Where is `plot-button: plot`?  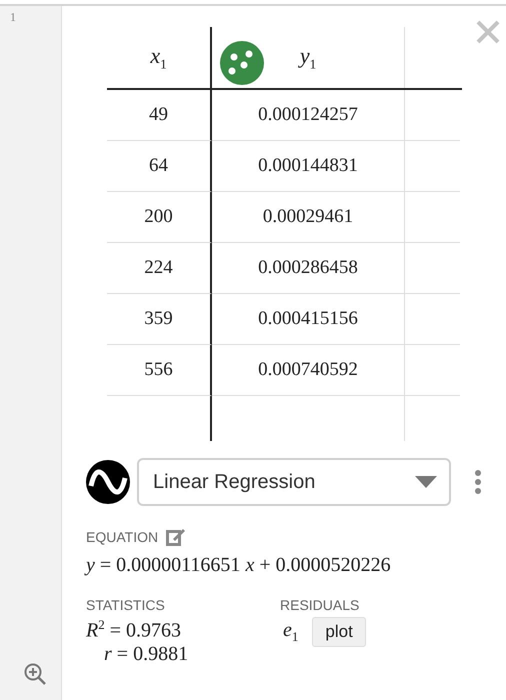 plot-button: plot is located at coordinates (339, 632).